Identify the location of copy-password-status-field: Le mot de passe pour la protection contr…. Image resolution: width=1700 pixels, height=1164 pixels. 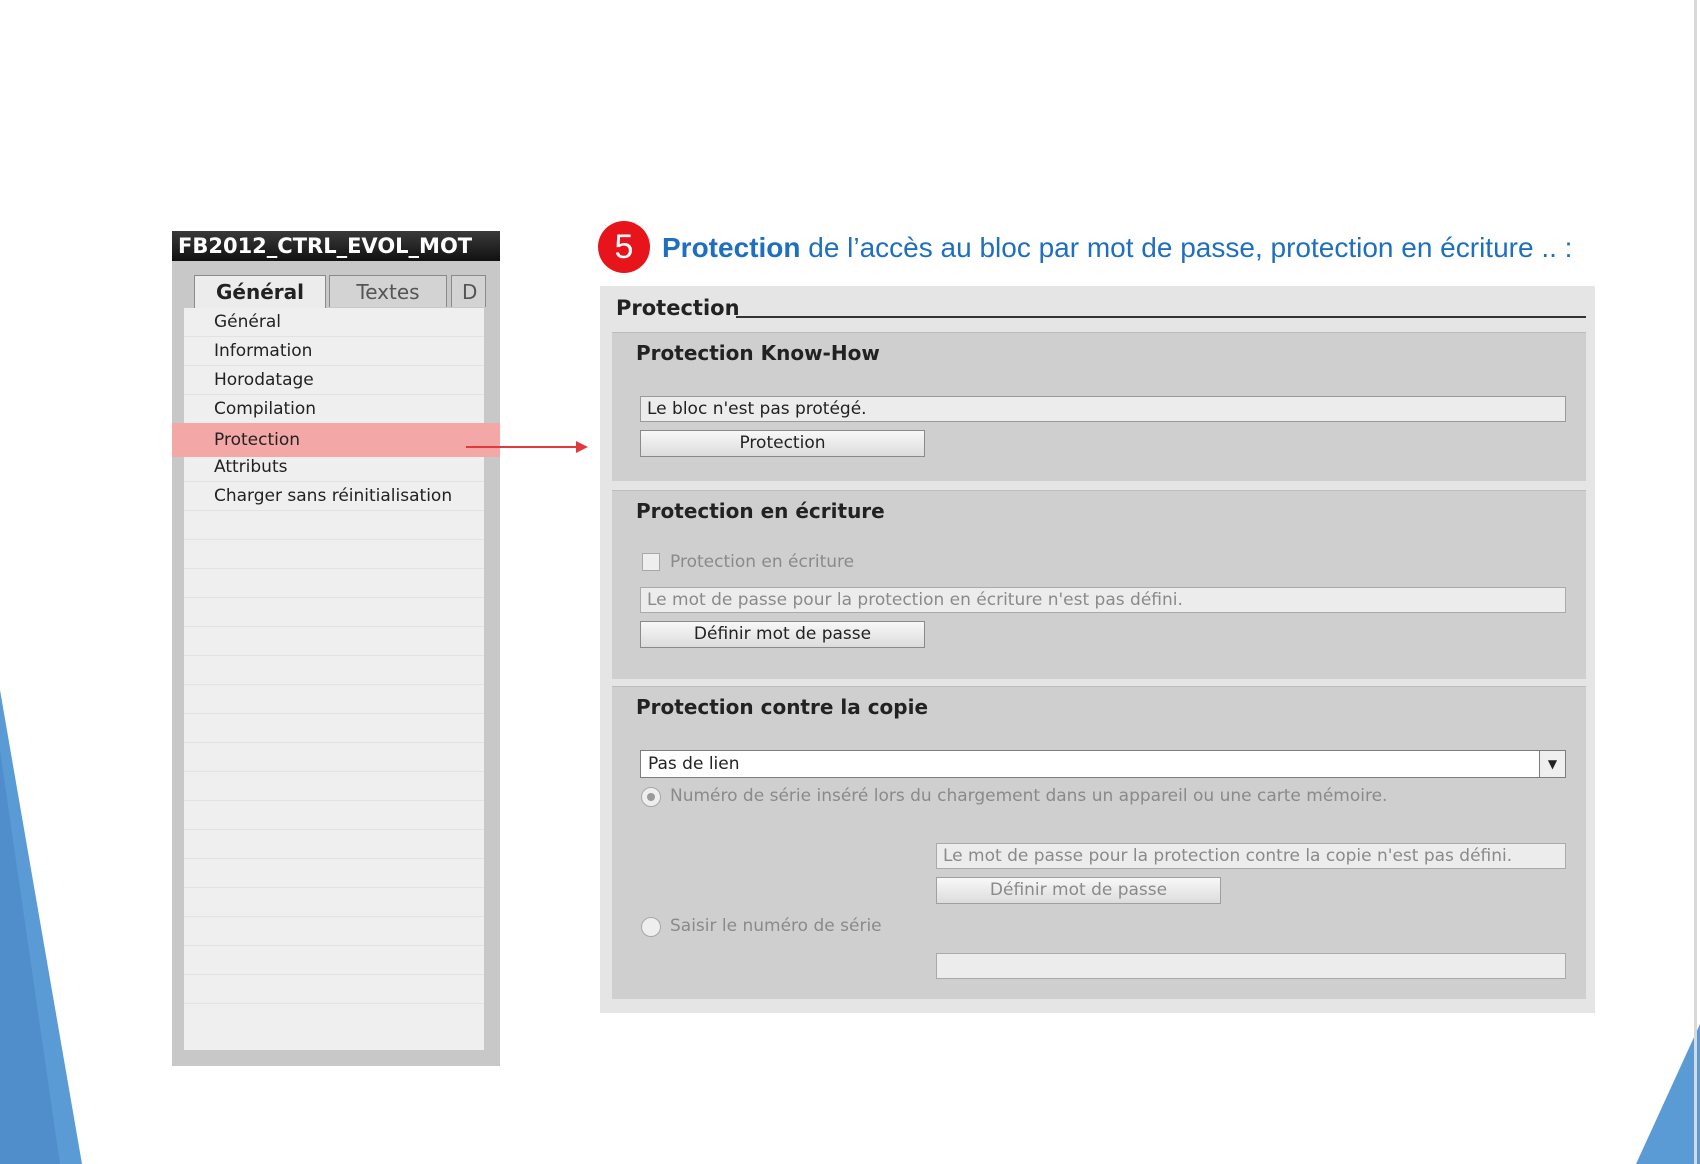
(1251, 856).